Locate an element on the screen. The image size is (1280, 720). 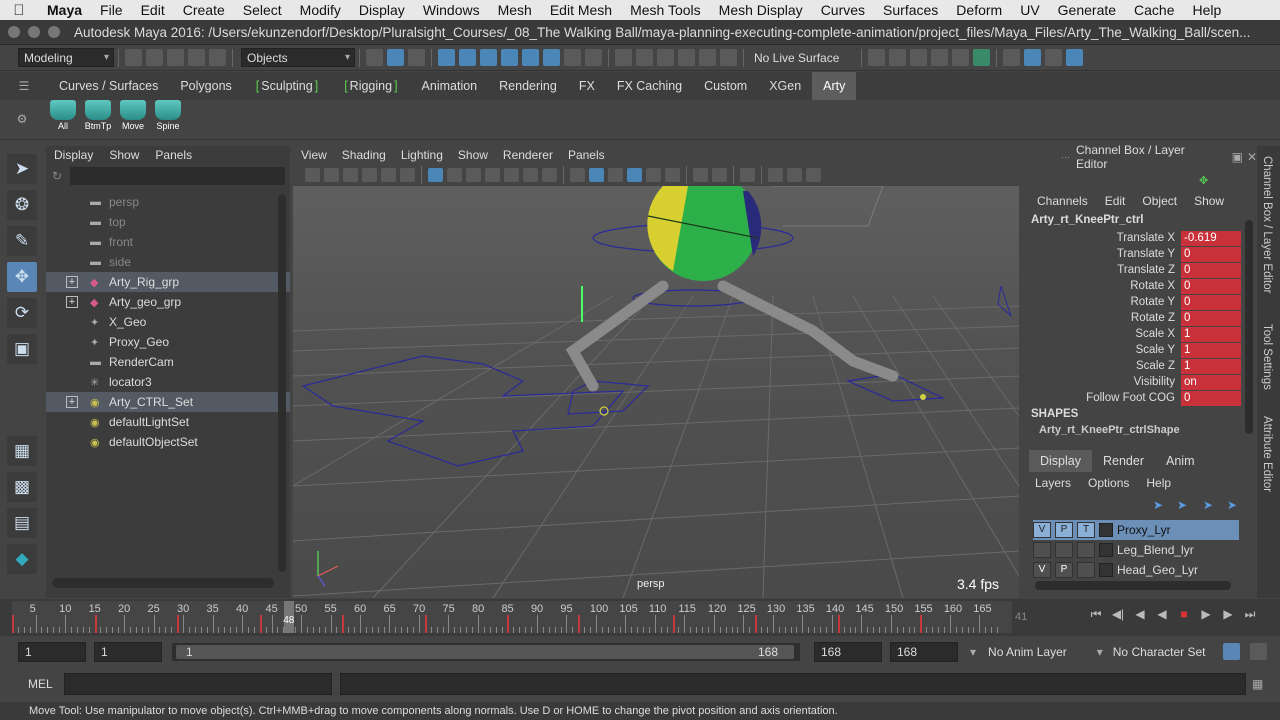
step-forward-key-icon: ▶ is located at coordinates (1228, 616).